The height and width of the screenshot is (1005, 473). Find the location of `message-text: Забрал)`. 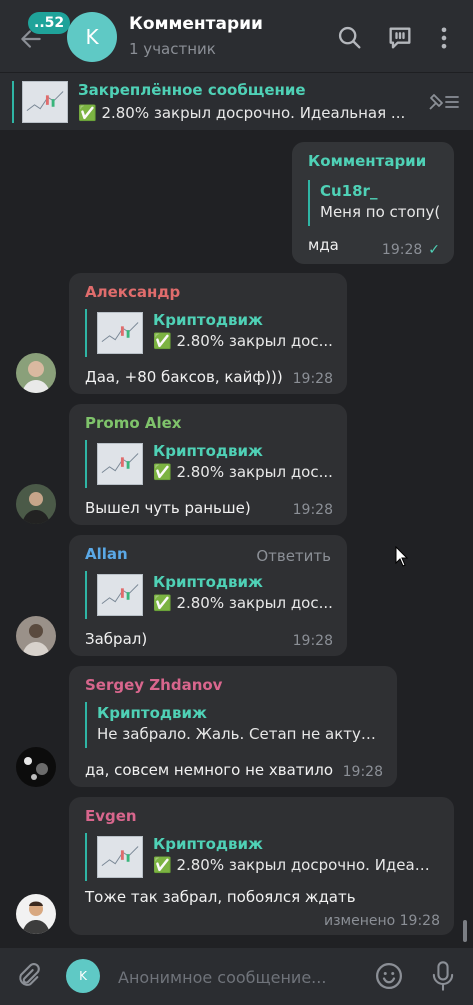

message-text: Забрал) is located at coordinates (116, 639).